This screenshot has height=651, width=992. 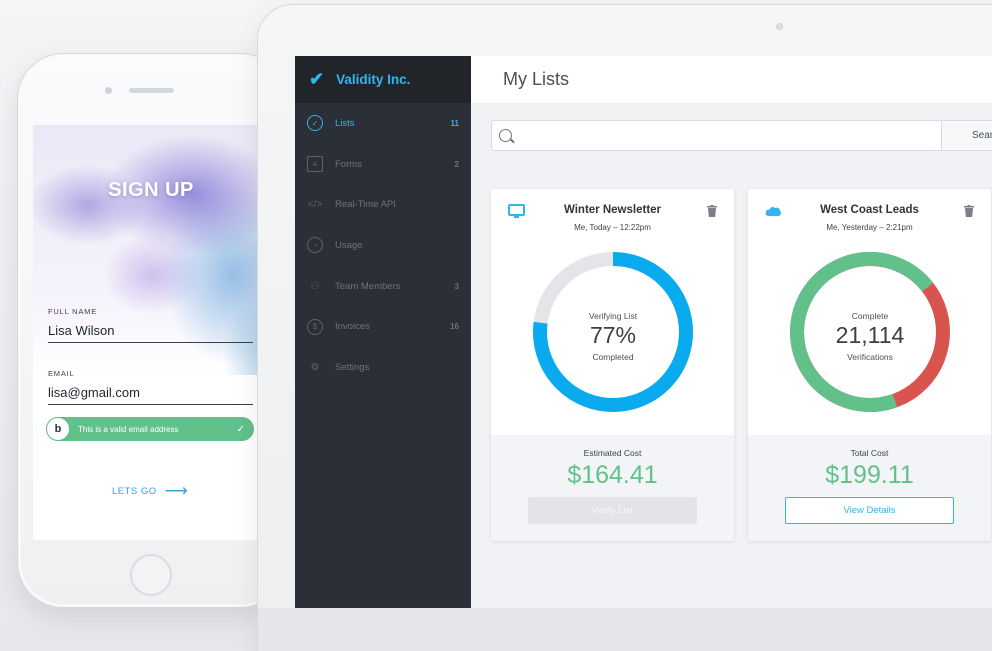 What do you see at coordinates (315, 205) in the screenshot?
I see `code-icon: </>` at bounding box center [315, 205].